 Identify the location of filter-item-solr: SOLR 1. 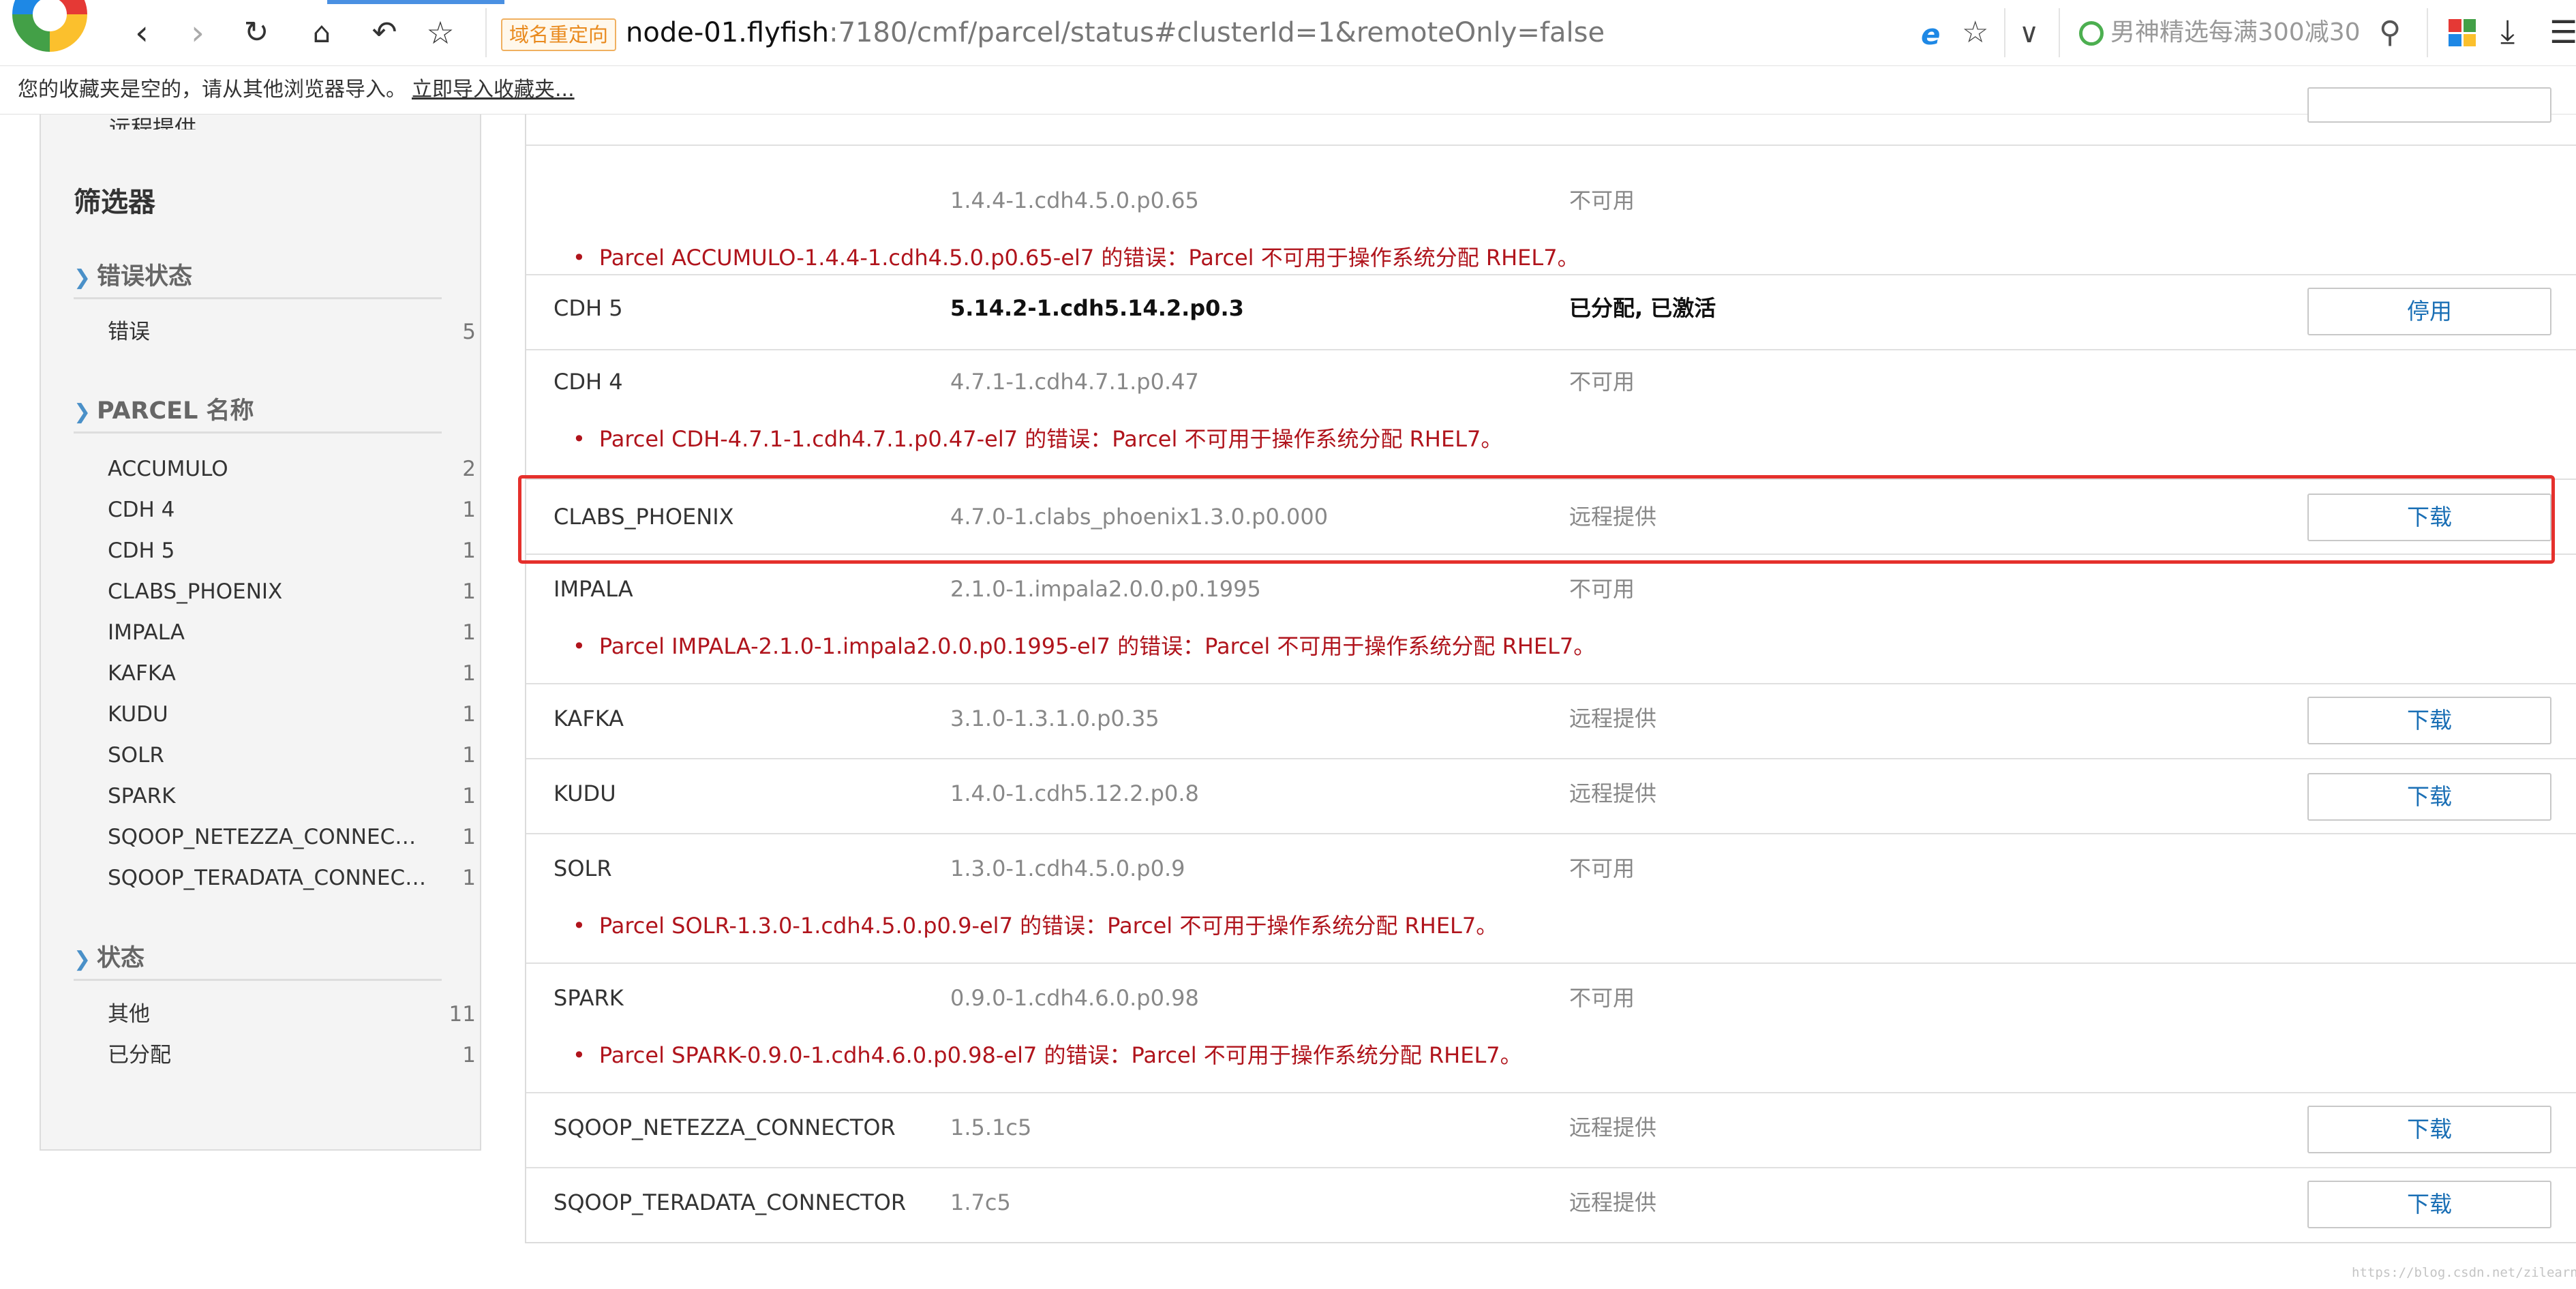
(292, 755).